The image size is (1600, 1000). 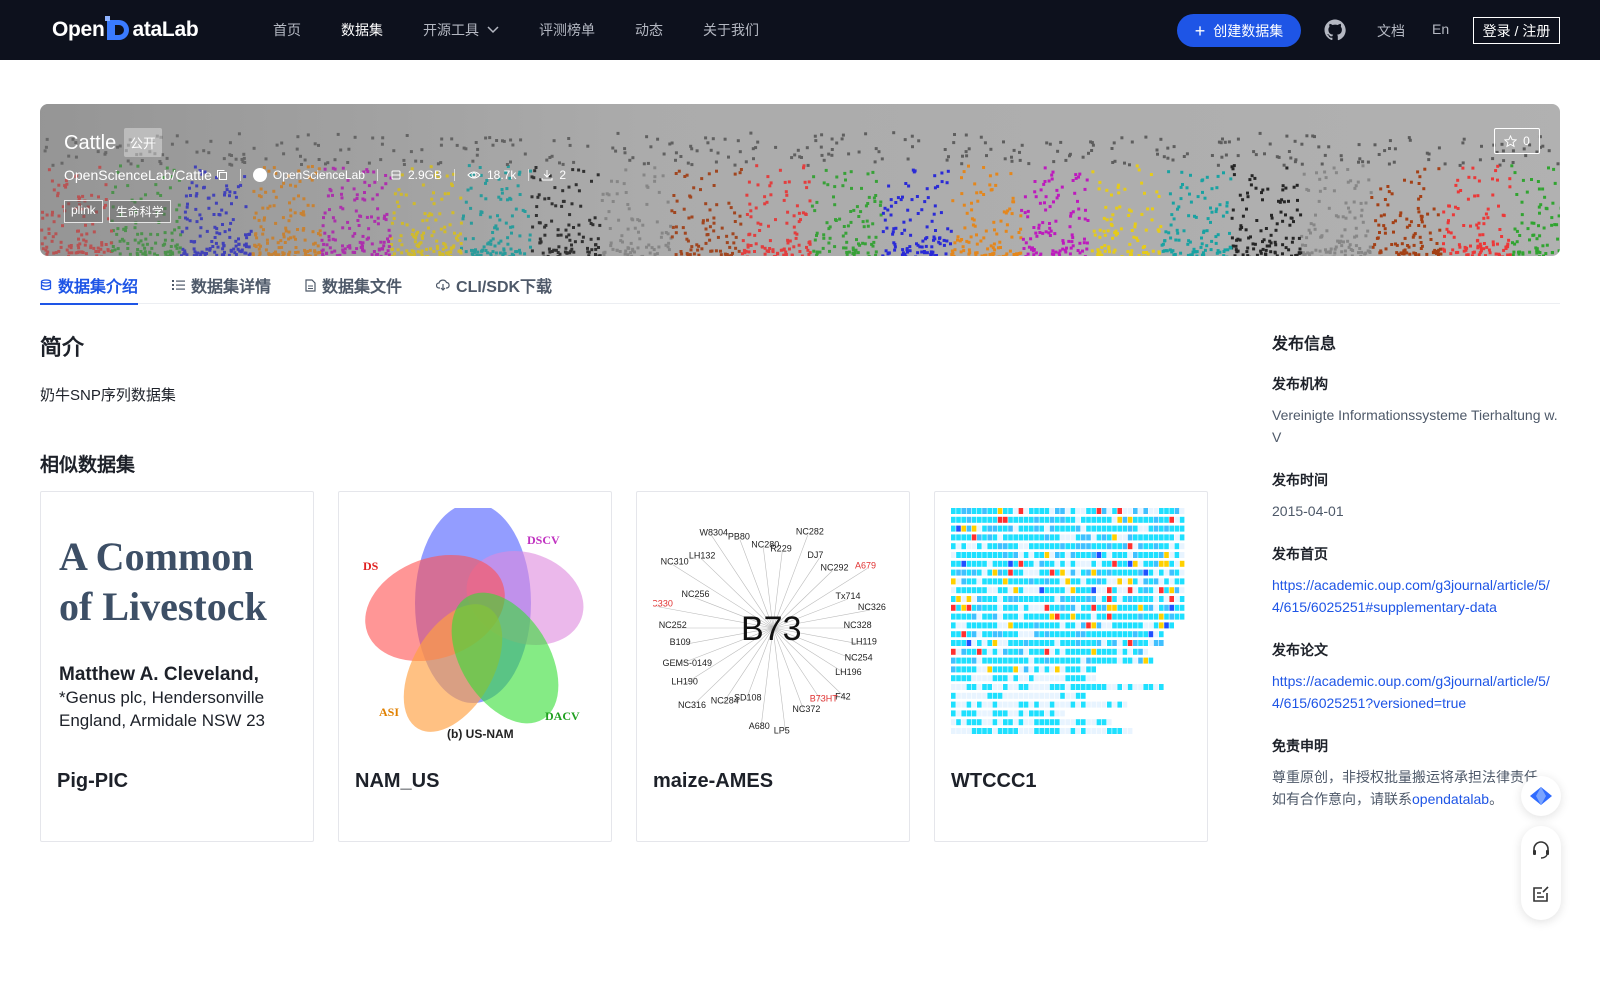 What do you see at coordinates (1300, 384) in the screenshot?
I see `publisher-label: 发布机构` at bounding box center [1300, 384].